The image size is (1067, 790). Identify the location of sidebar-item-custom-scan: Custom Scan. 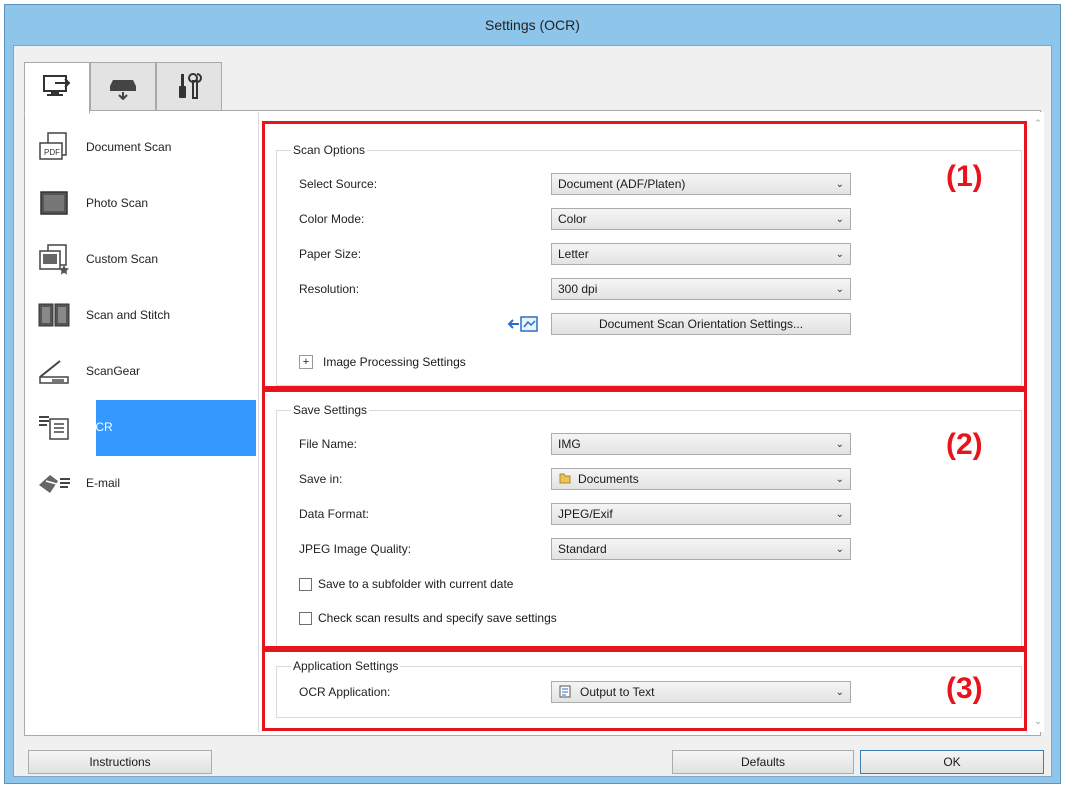
(142, 259).